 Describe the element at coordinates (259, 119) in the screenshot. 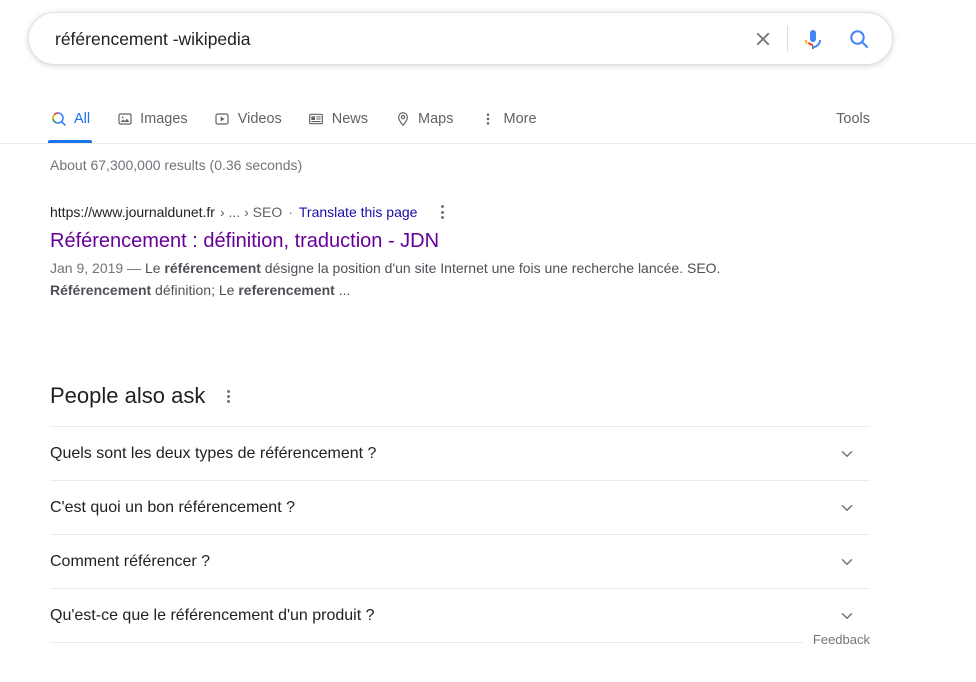

I see `tab-videos-label: Videos` at that location.